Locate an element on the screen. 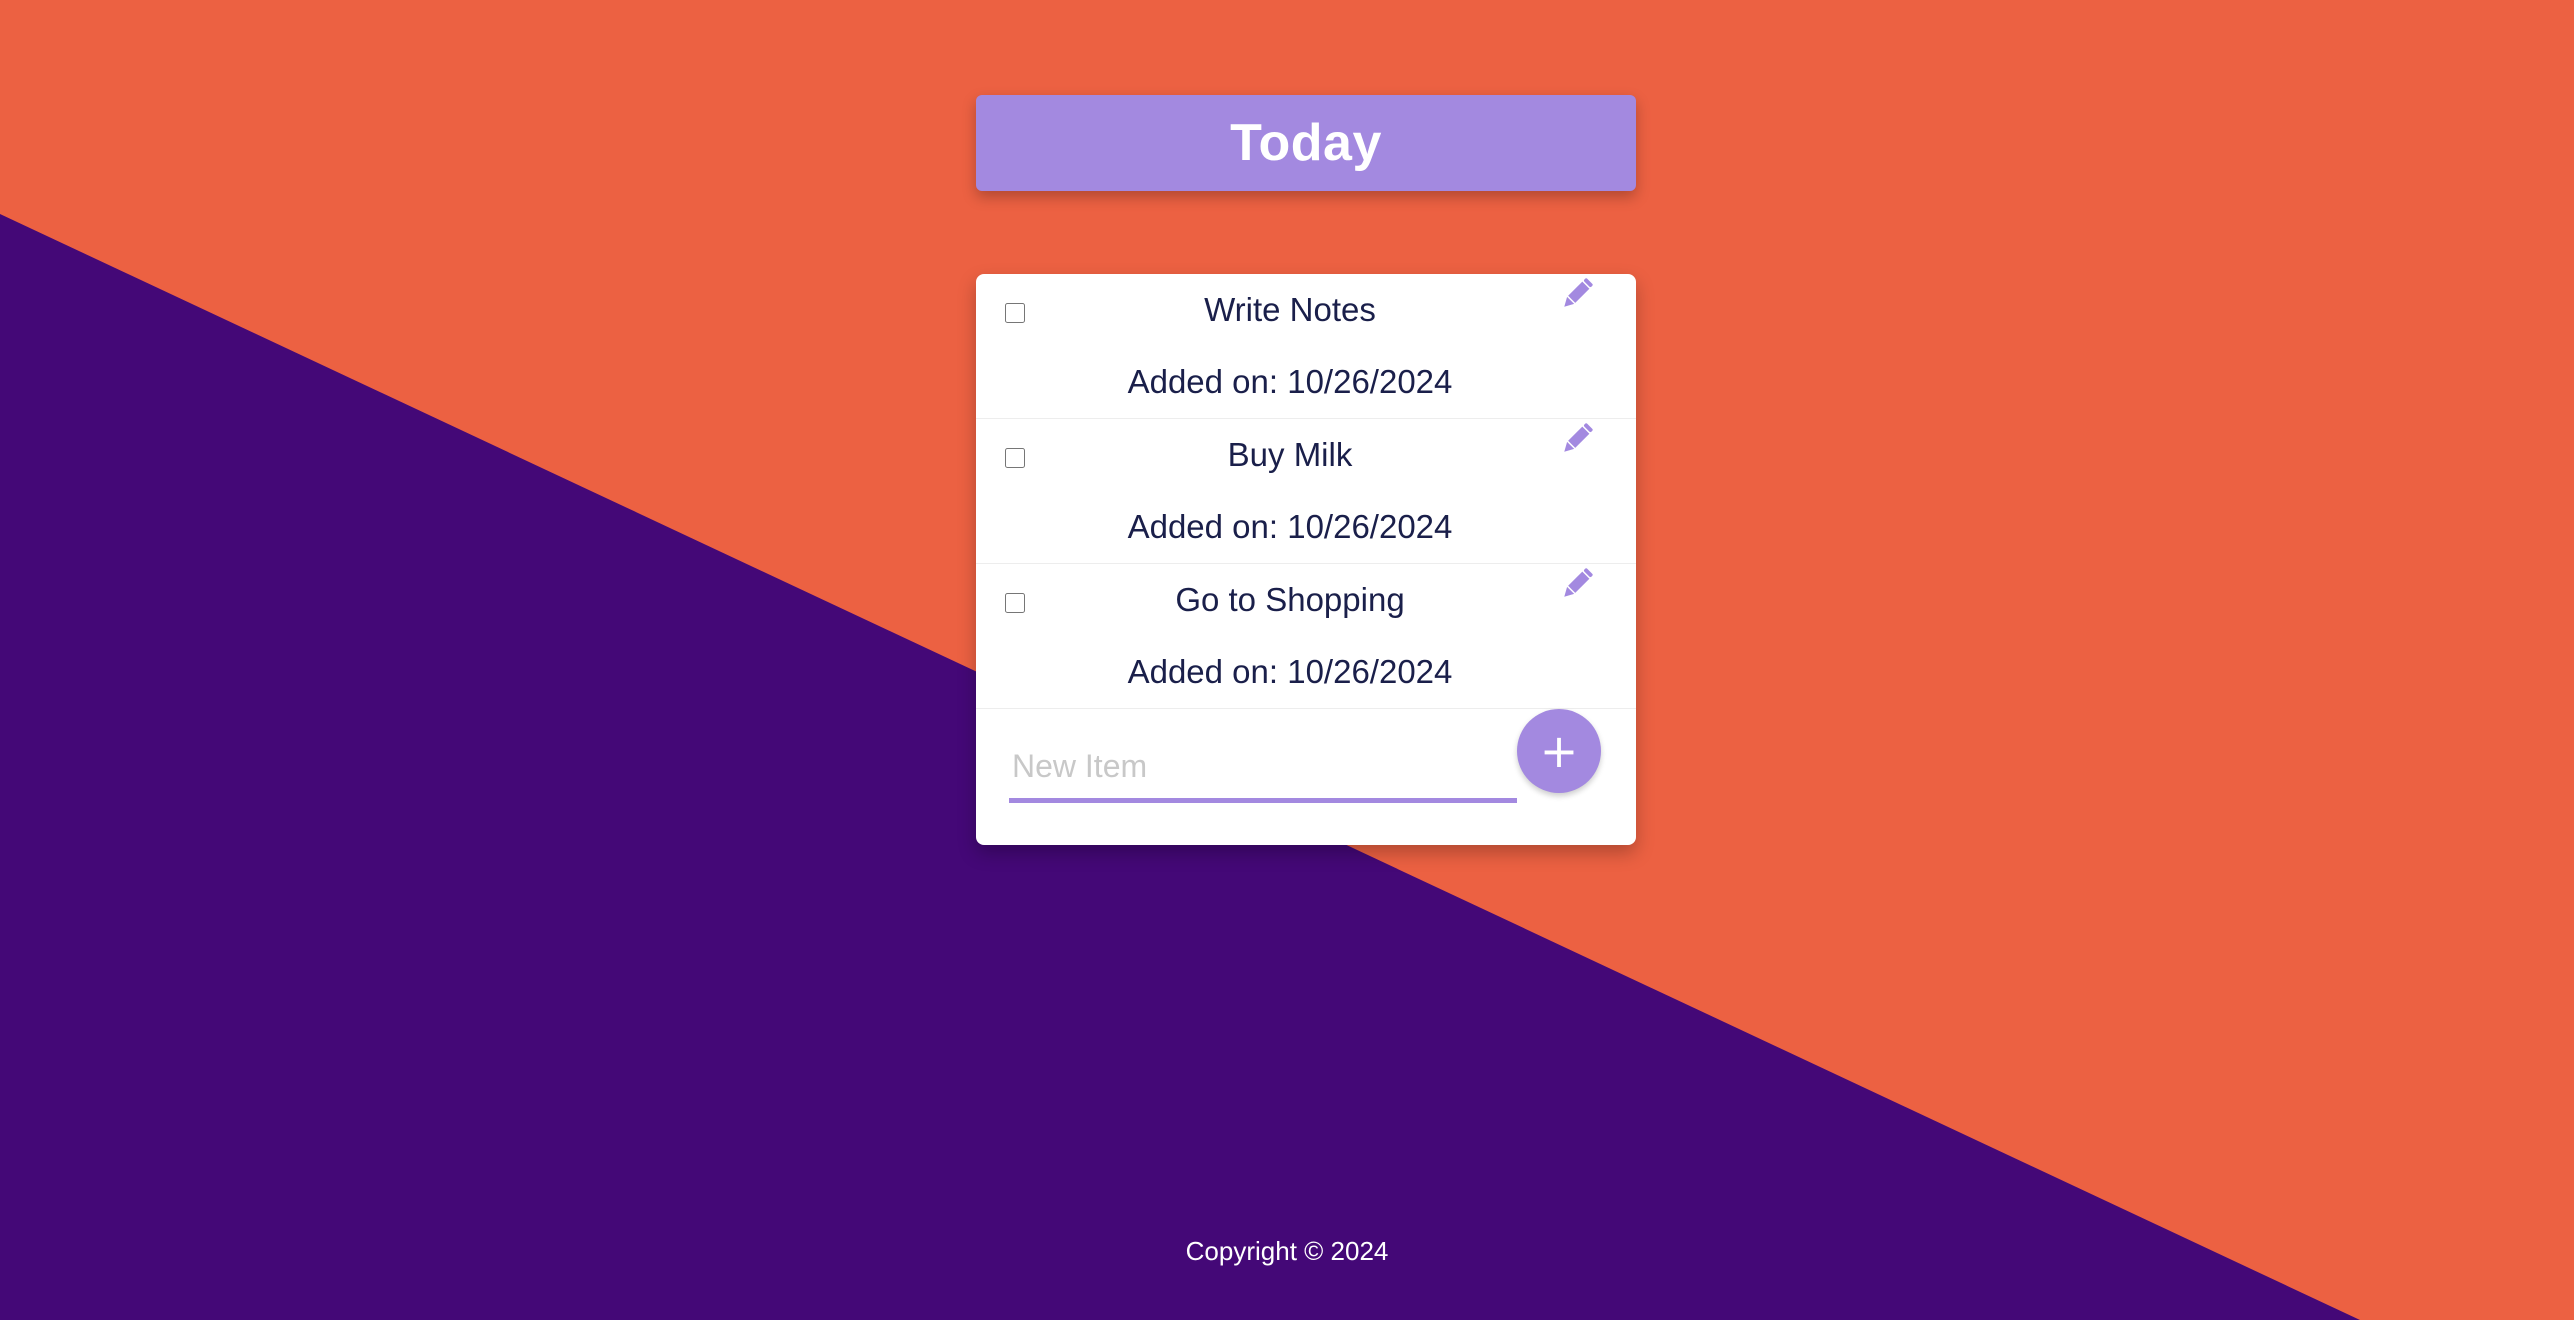 The width and height of the screenshot is (2574, 1320). copyright-footer: Copyright © 2024 is located at coordinates (1287, 1251).